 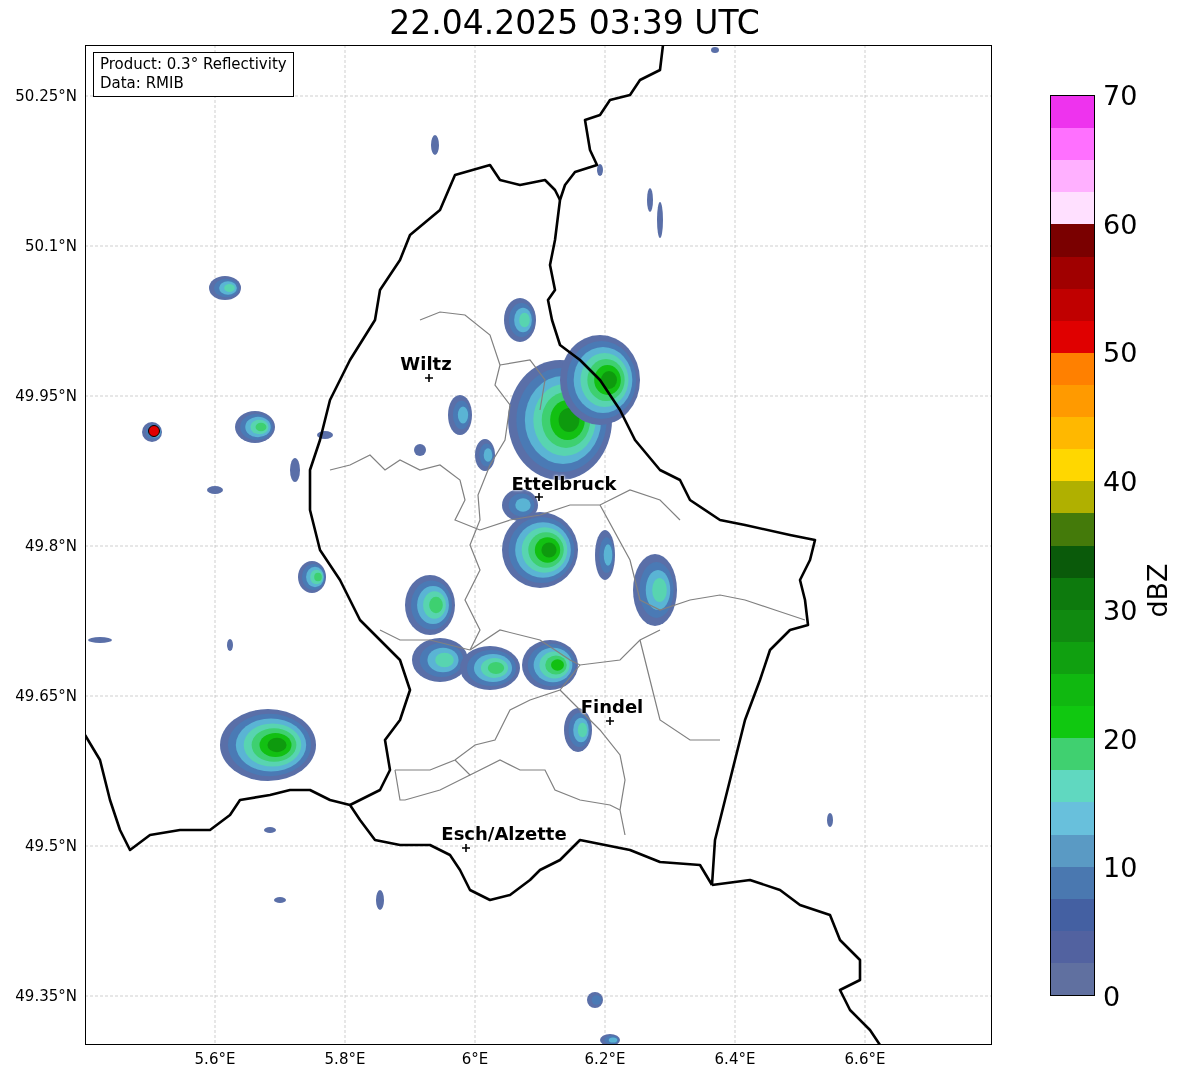 What do you see at coordinates (426, 363) in the screenshot?
I see `city-label: Wiltz` at bounding box center [426, 363].